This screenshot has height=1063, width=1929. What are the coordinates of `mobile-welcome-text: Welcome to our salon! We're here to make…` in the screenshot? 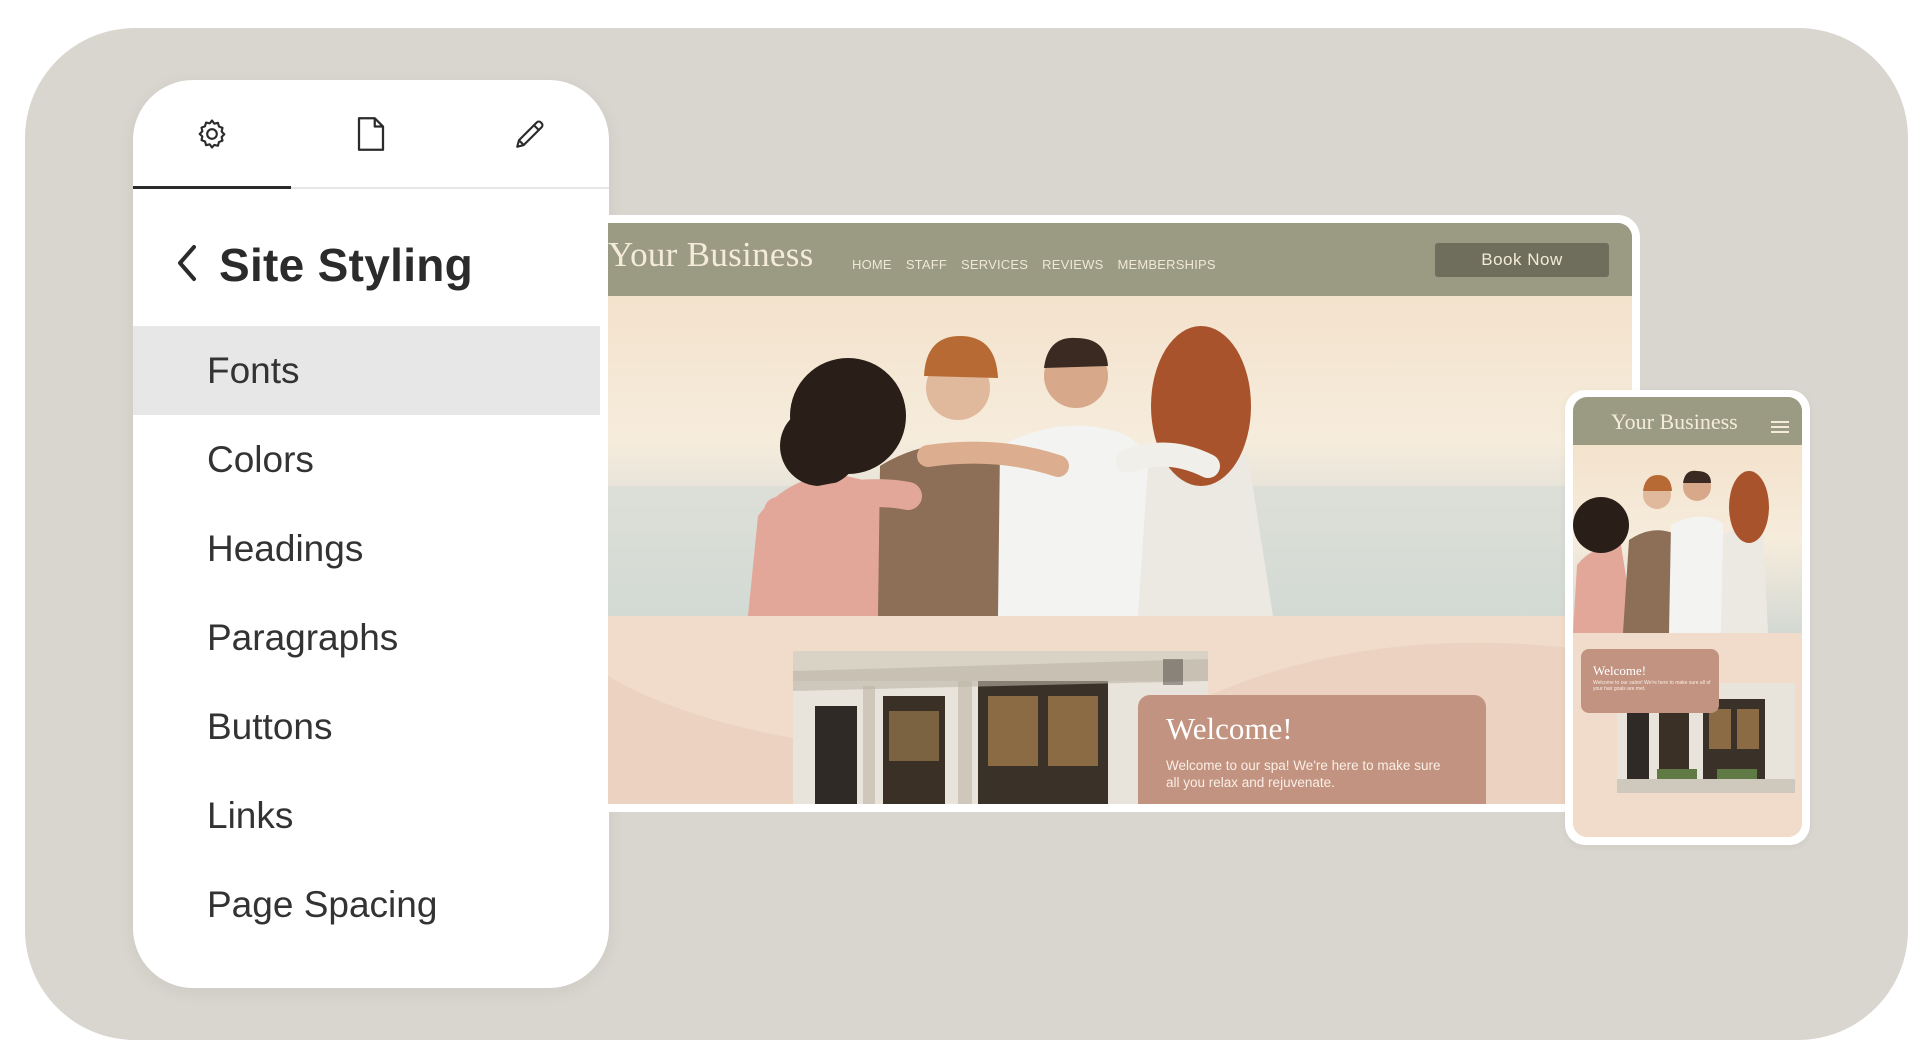 It's located at (1652, 686).